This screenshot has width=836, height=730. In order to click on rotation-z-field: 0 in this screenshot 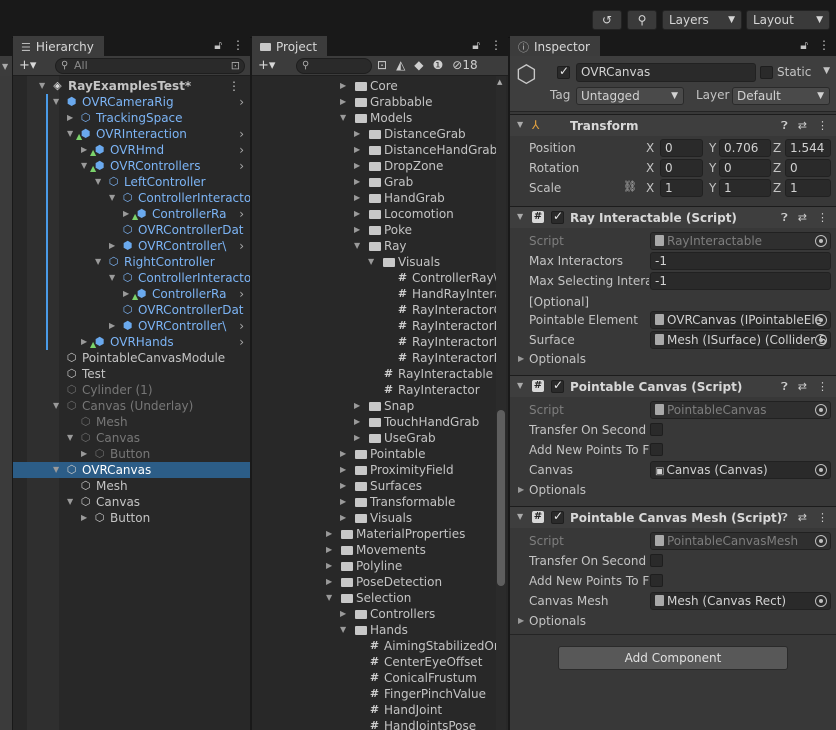, I will do `click(808, 168)`.